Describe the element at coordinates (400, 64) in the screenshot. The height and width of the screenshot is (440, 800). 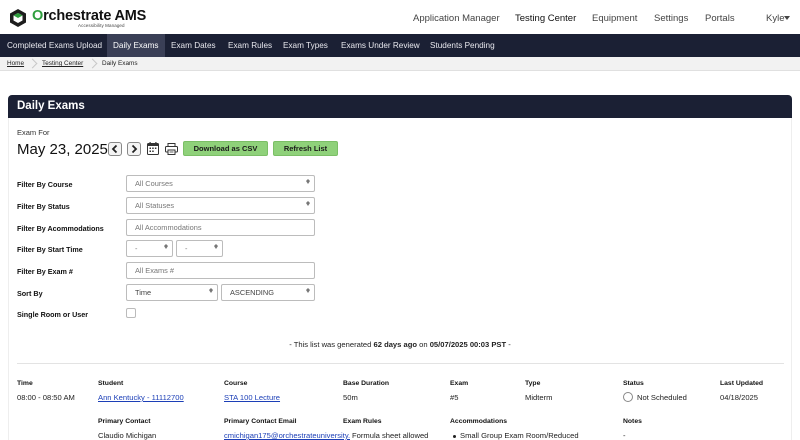
I see `breadcrumb: Home Testing Center Daily Exams` at that location.